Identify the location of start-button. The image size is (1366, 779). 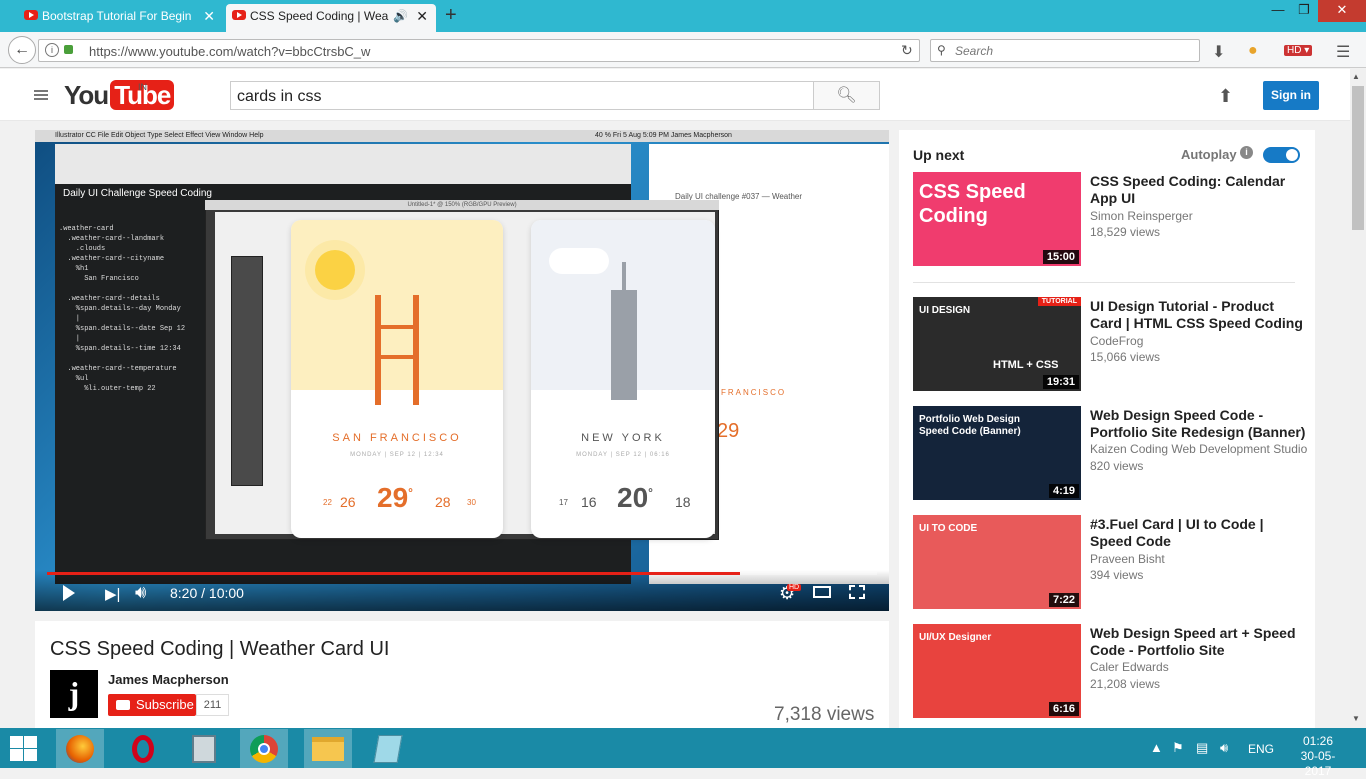
(23, 748).